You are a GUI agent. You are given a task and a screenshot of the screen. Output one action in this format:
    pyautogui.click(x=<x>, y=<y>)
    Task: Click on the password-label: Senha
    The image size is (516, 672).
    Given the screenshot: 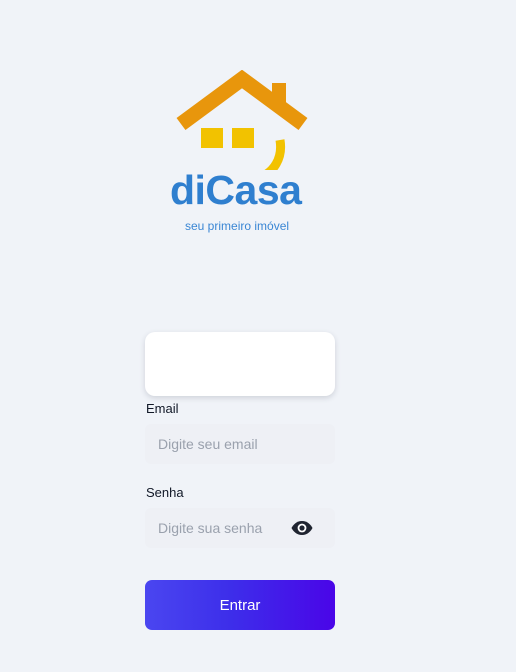 What is the action you would take?
    pyautogui.click(x=165, y=492)
    